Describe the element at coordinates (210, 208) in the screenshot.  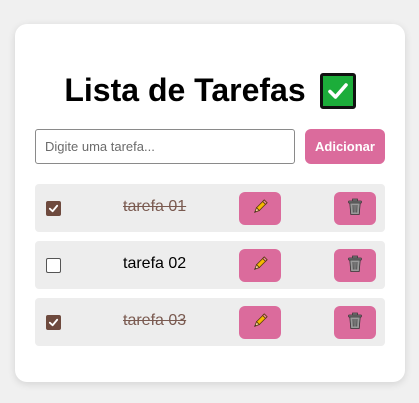
I see `list-item: tarefa 01` at that location.